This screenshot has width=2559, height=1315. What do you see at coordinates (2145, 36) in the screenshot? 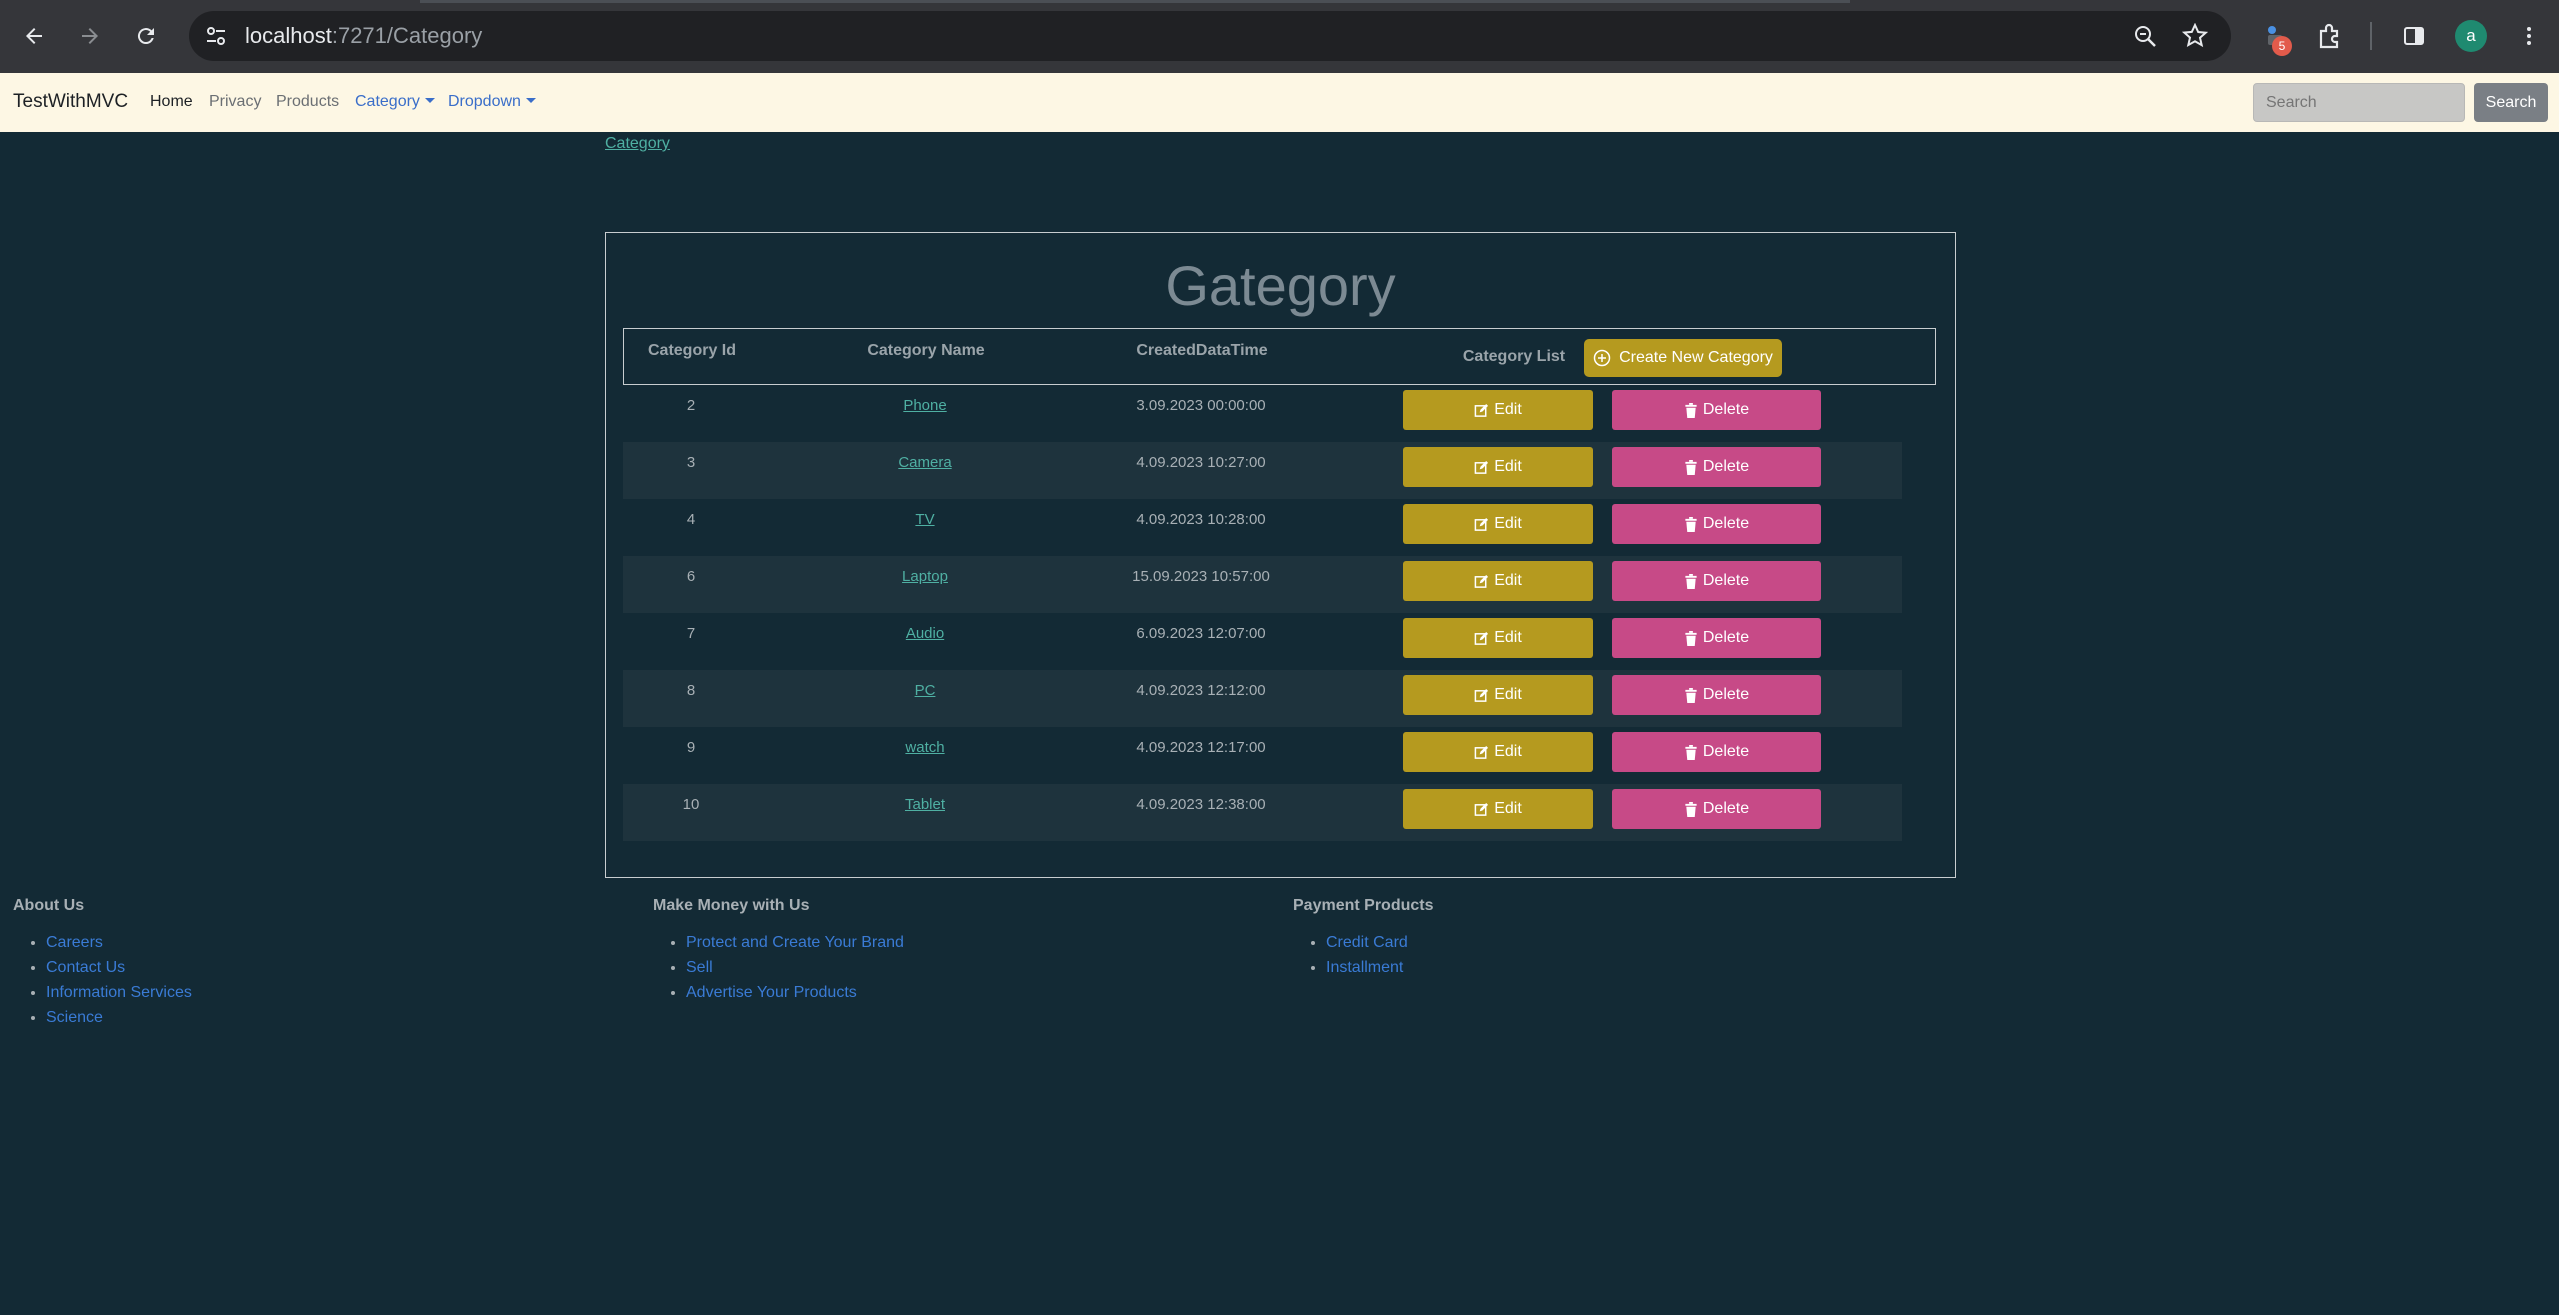
I see `zoom-icon` at bounding box center [2145, 36].